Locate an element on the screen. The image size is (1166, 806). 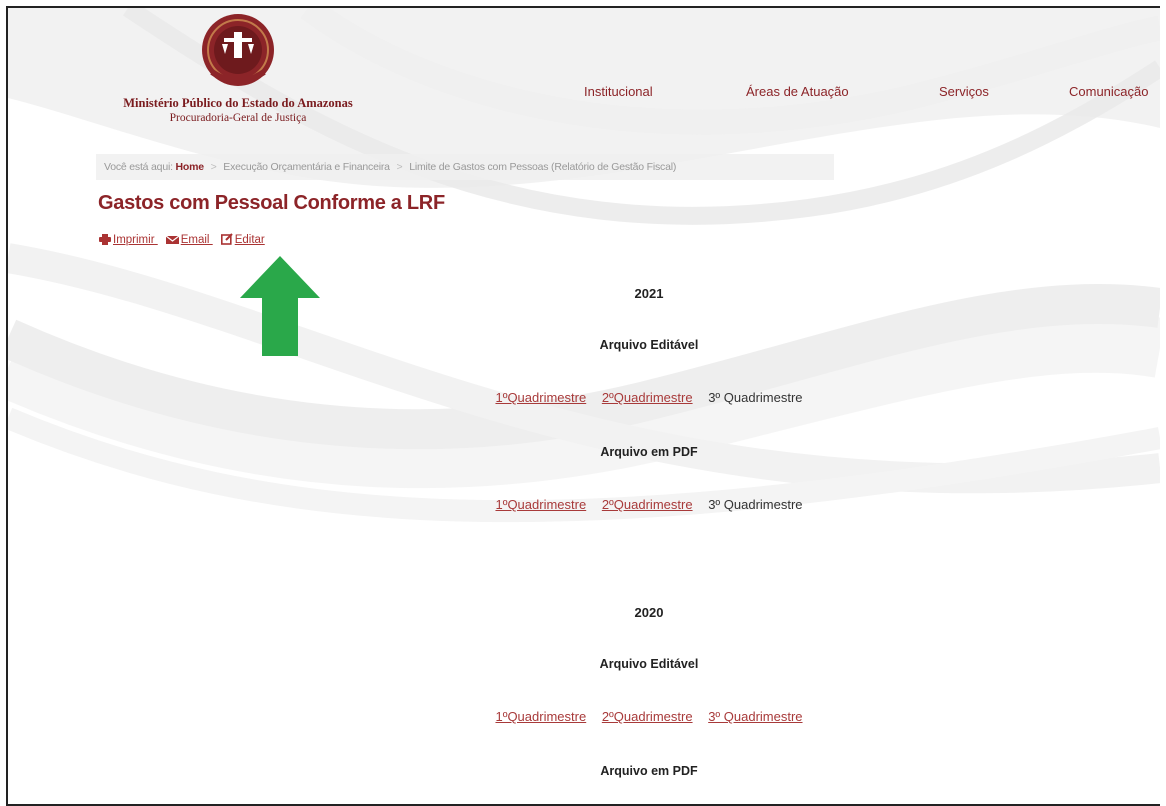
print-link: Imprimir is located at coordinates (128, 240).